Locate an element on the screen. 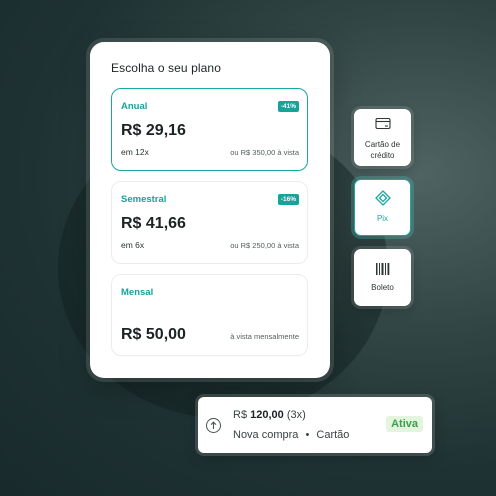 Image resolution: width=496 pixels, height=496 pixels. payment-method-boleto: Boleto is located at coordinates (382, 277).